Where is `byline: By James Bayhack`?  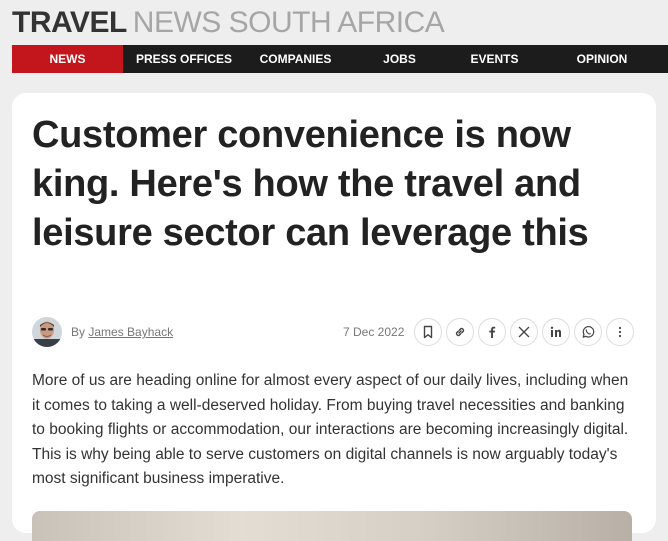
byline: By James Bayhack is located at coordinates (122, 332).